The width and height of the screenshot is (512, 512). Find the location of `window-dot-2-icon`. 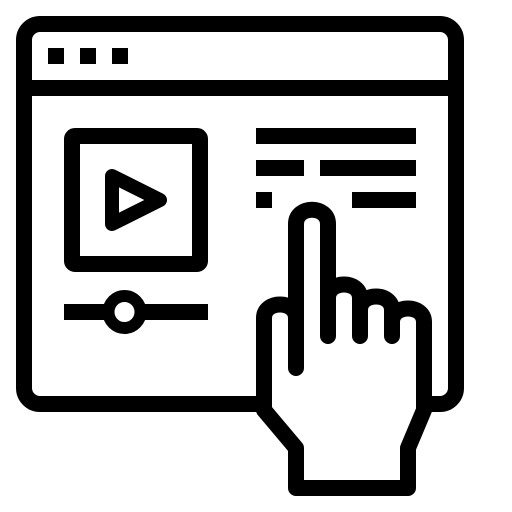

window-dot-2-icon is located at coordinates (88, 56).